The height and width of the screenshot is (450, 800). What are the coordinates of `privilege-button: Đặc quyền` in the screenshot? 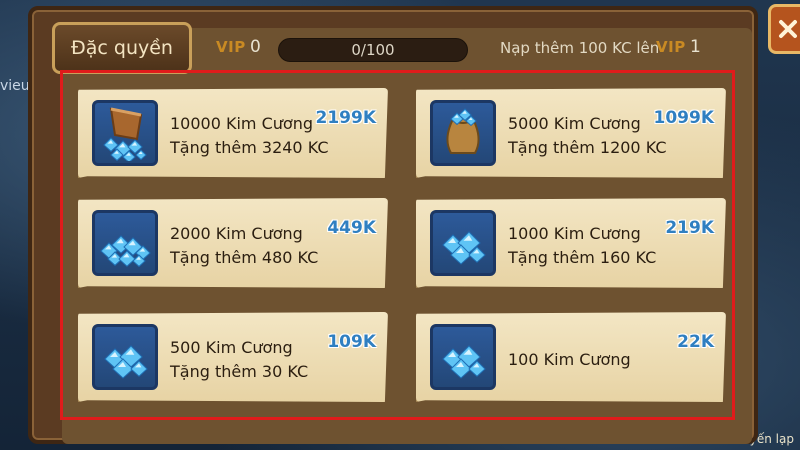 It's located at (122, 48).